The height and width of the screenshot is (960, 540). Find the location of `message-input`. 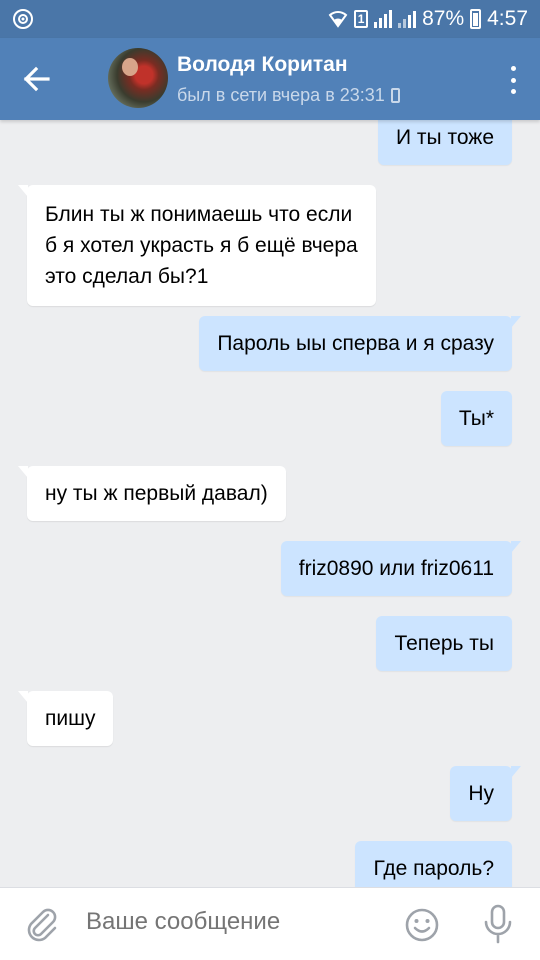

message-input is located at coordinates (236, 922).